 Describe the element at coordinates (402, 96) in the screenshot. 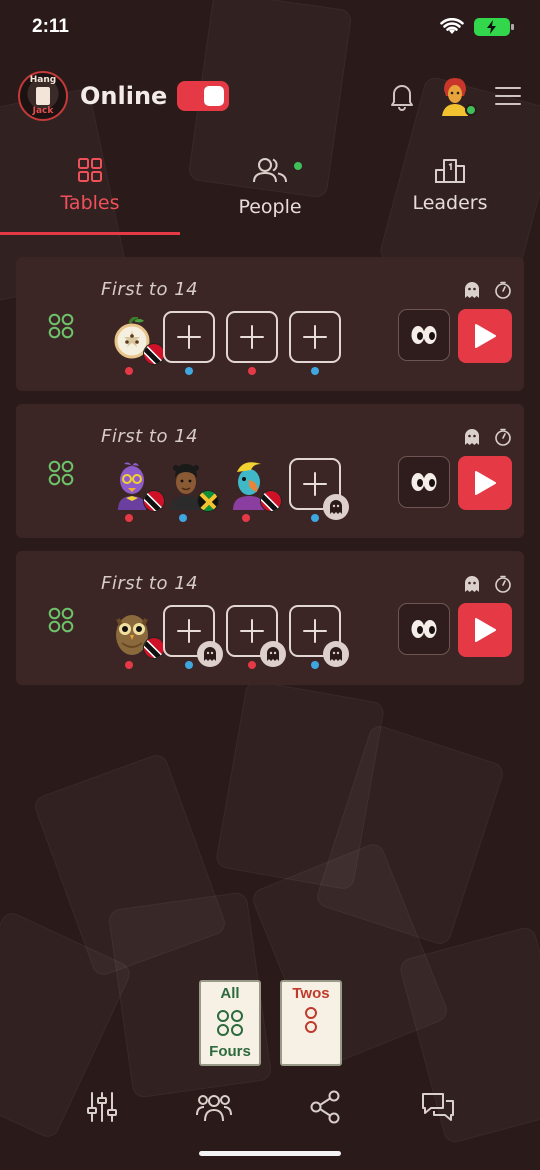

I see `bell-icon` at that location.